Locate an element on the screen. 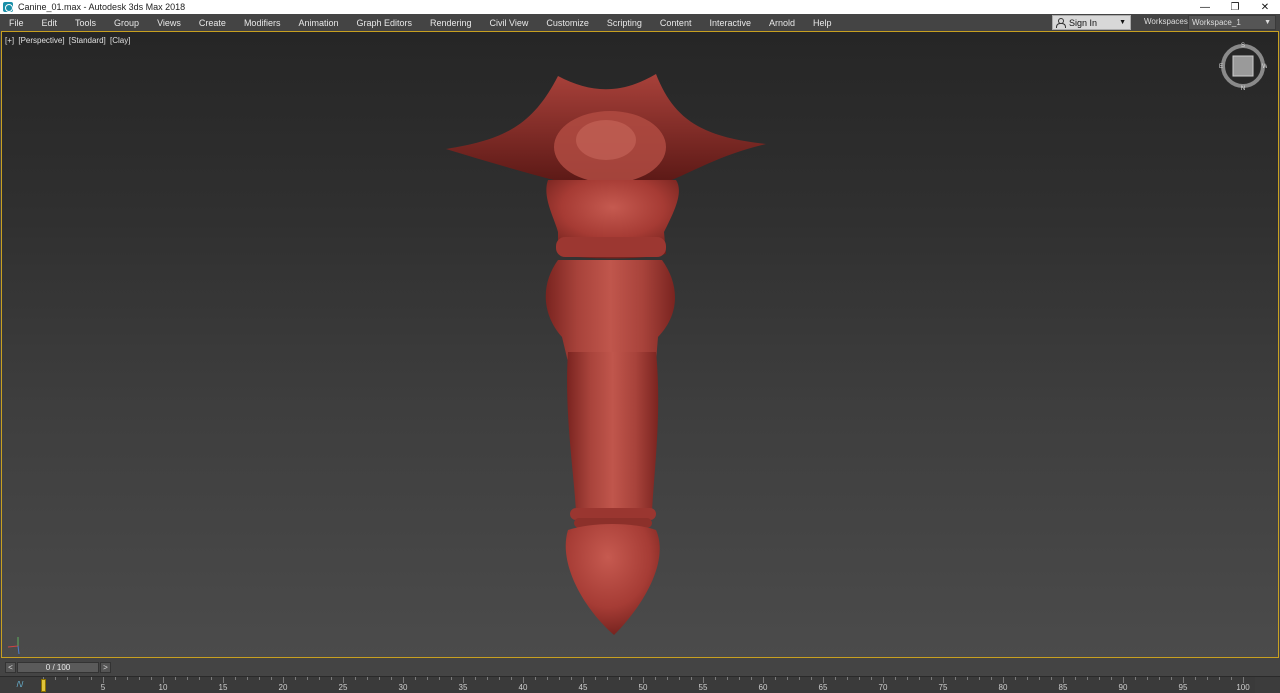  menu-file: File is located at coordinates (16, 23).